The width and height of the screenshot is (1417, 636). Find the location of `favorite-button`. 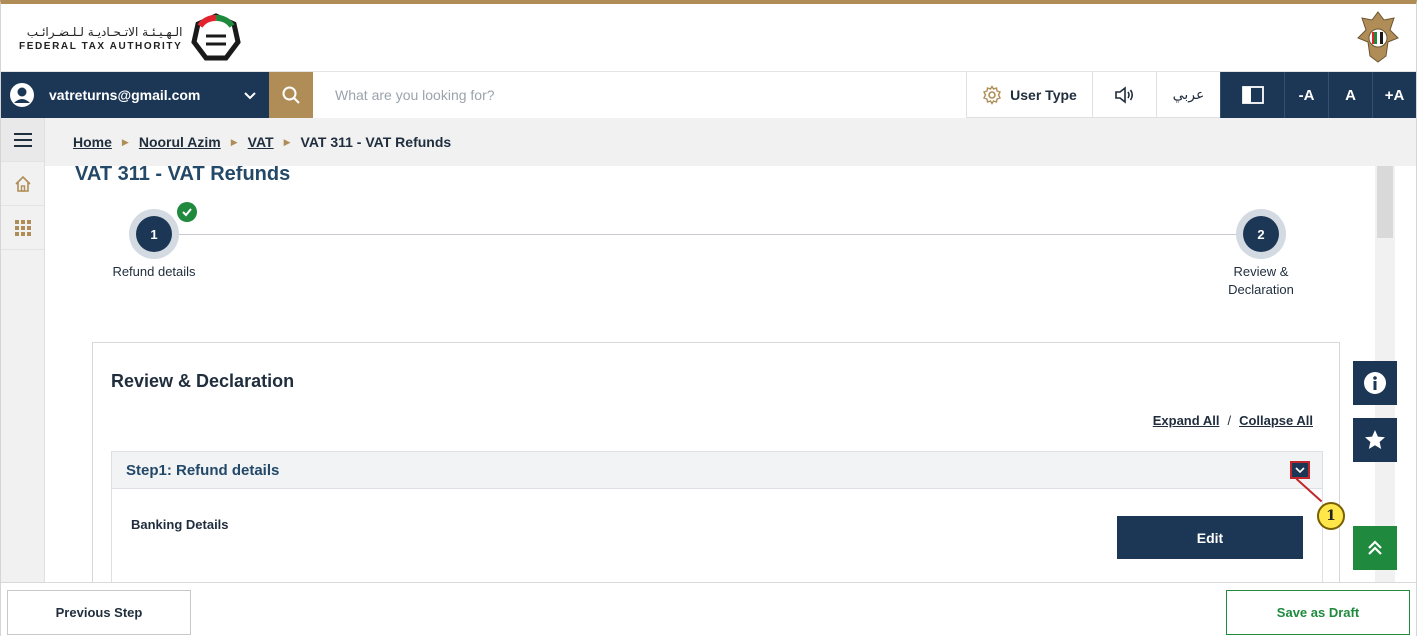

favorite-button is located at coordinates (1375, 440).